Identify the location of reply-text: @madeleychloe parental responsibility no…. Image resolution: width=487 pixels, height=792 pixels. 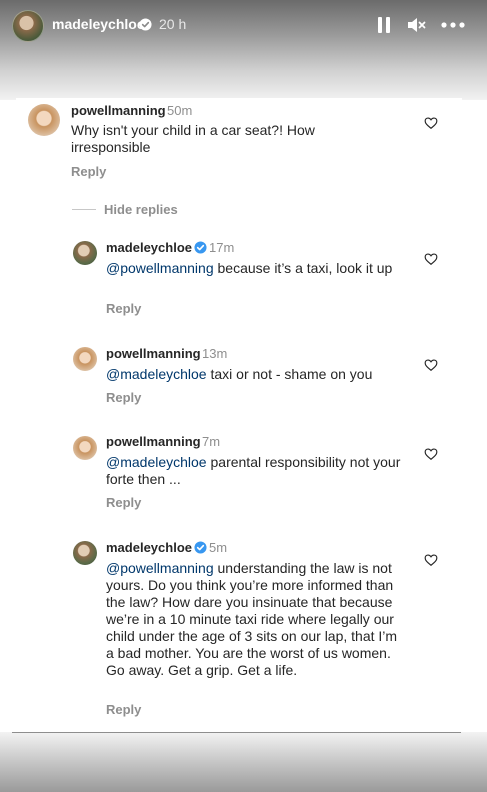
(256, 471).